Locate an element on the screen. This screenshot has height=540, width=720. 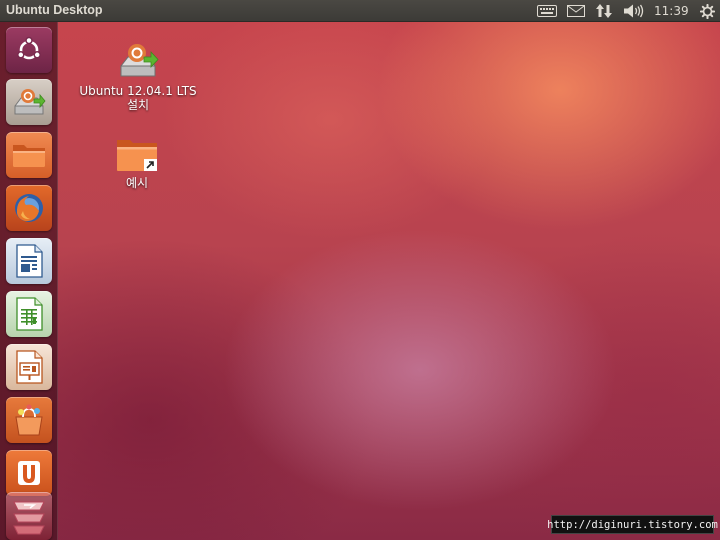
software-center-icon is located at coordinates (29, 420).